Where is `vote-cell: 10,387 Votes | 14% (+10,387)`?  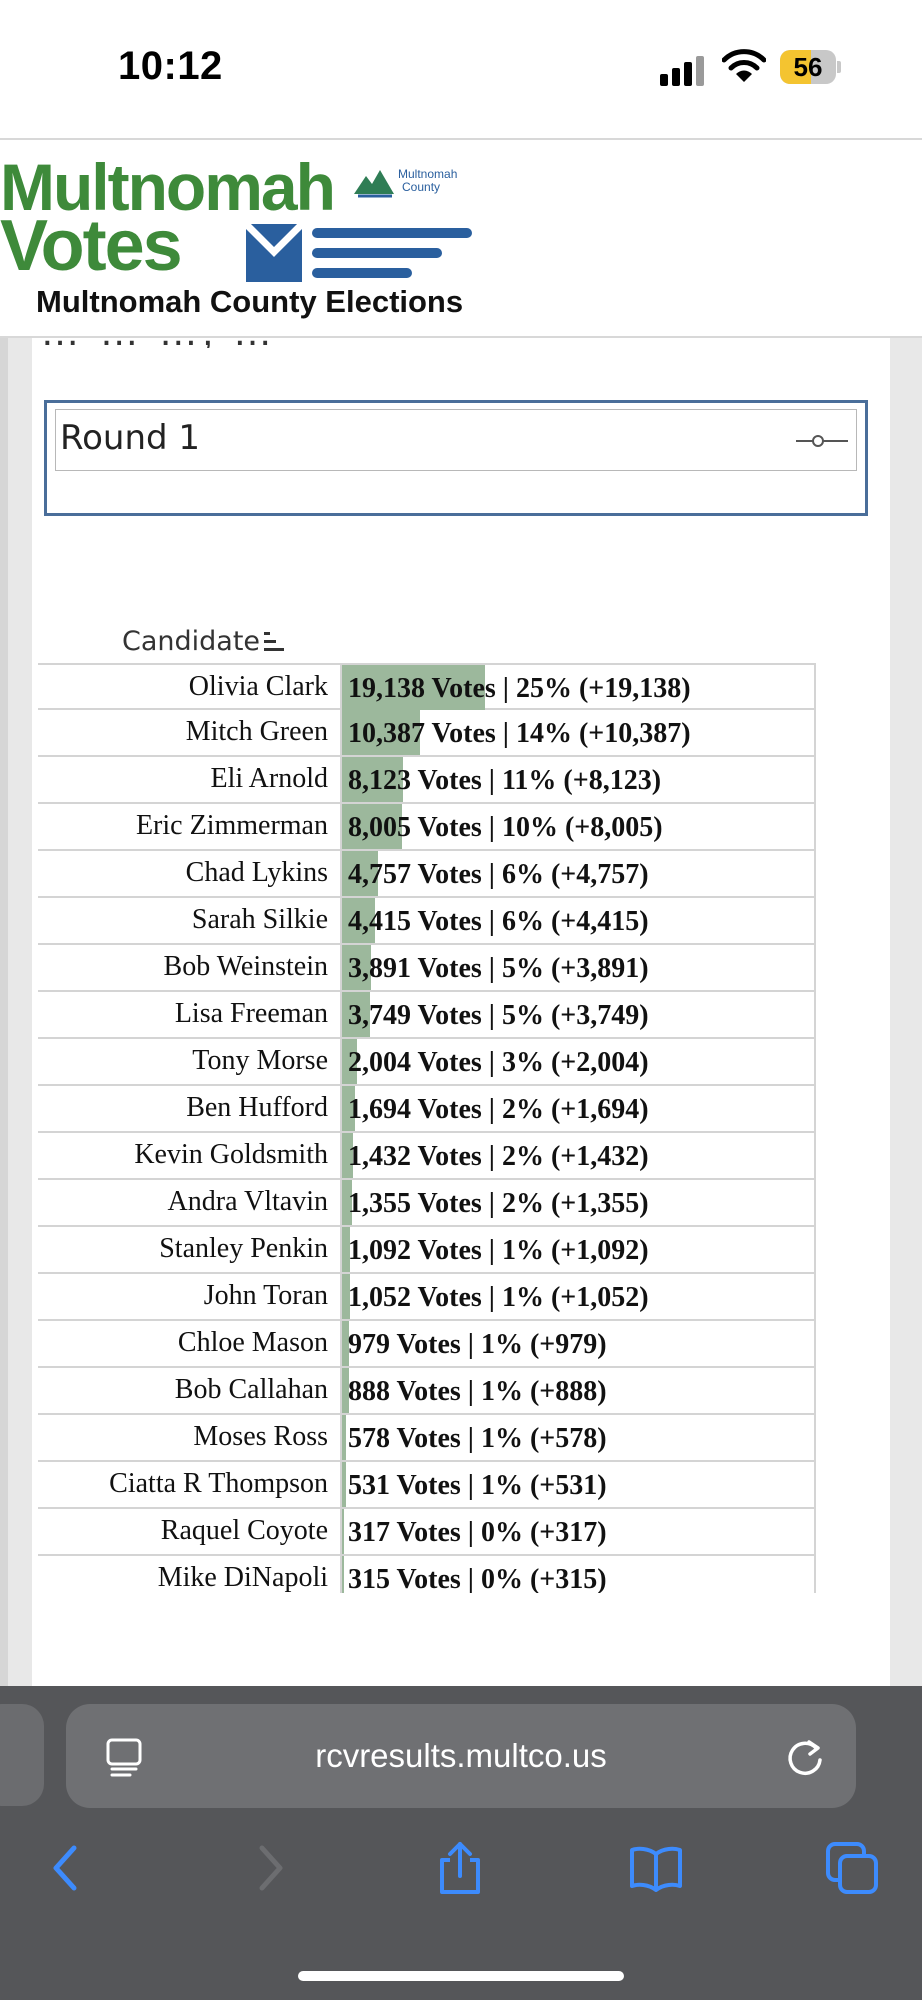 vote-cell: 10,387 Votes | 14% (+10,387) is located at coordinates (578, 732).